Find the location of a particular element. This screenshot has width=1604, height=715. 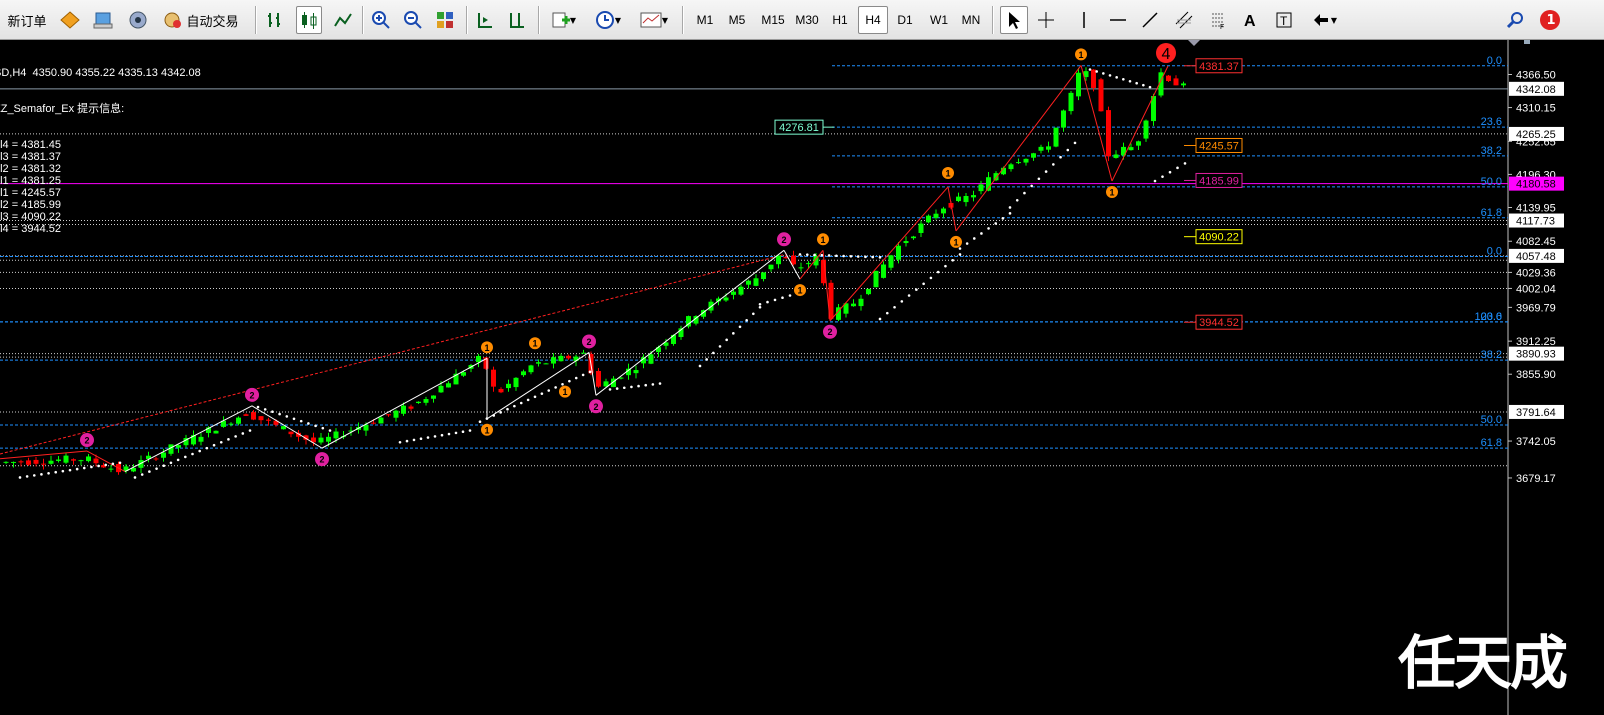

tile-windows-button is located at coordinates (445, 20).